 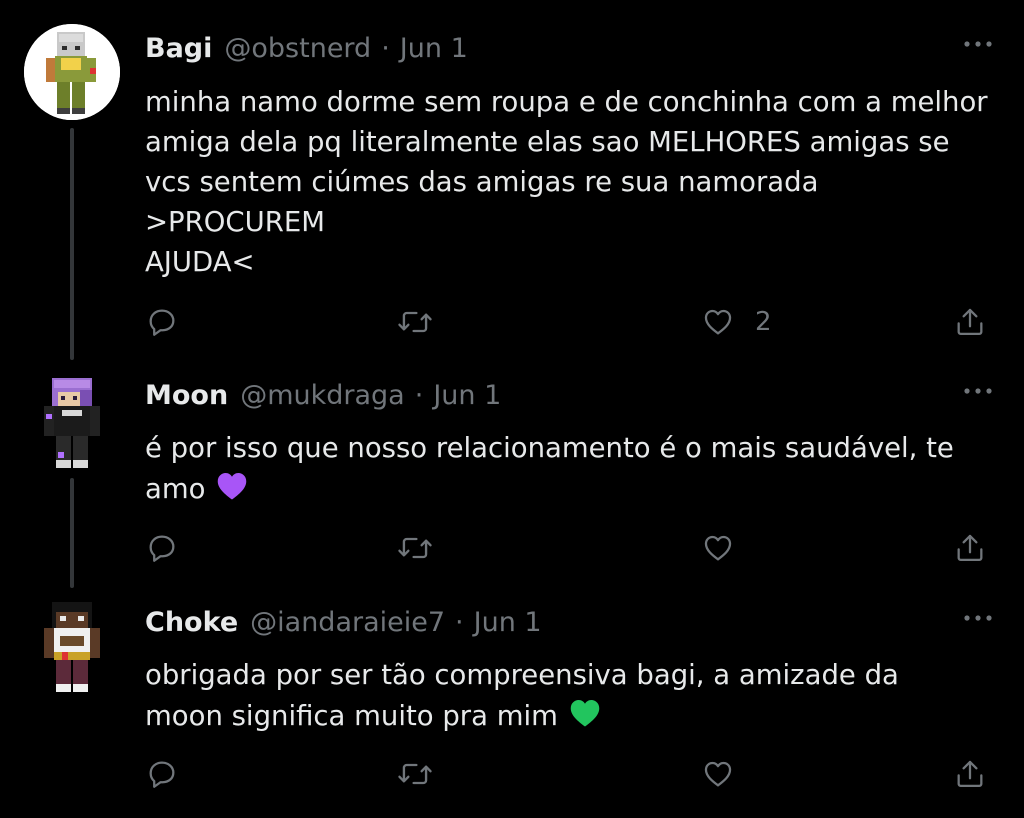 I want to click on tweet-header: Bagi @obstnerd · Jun 1, so click(x=306, y=48).